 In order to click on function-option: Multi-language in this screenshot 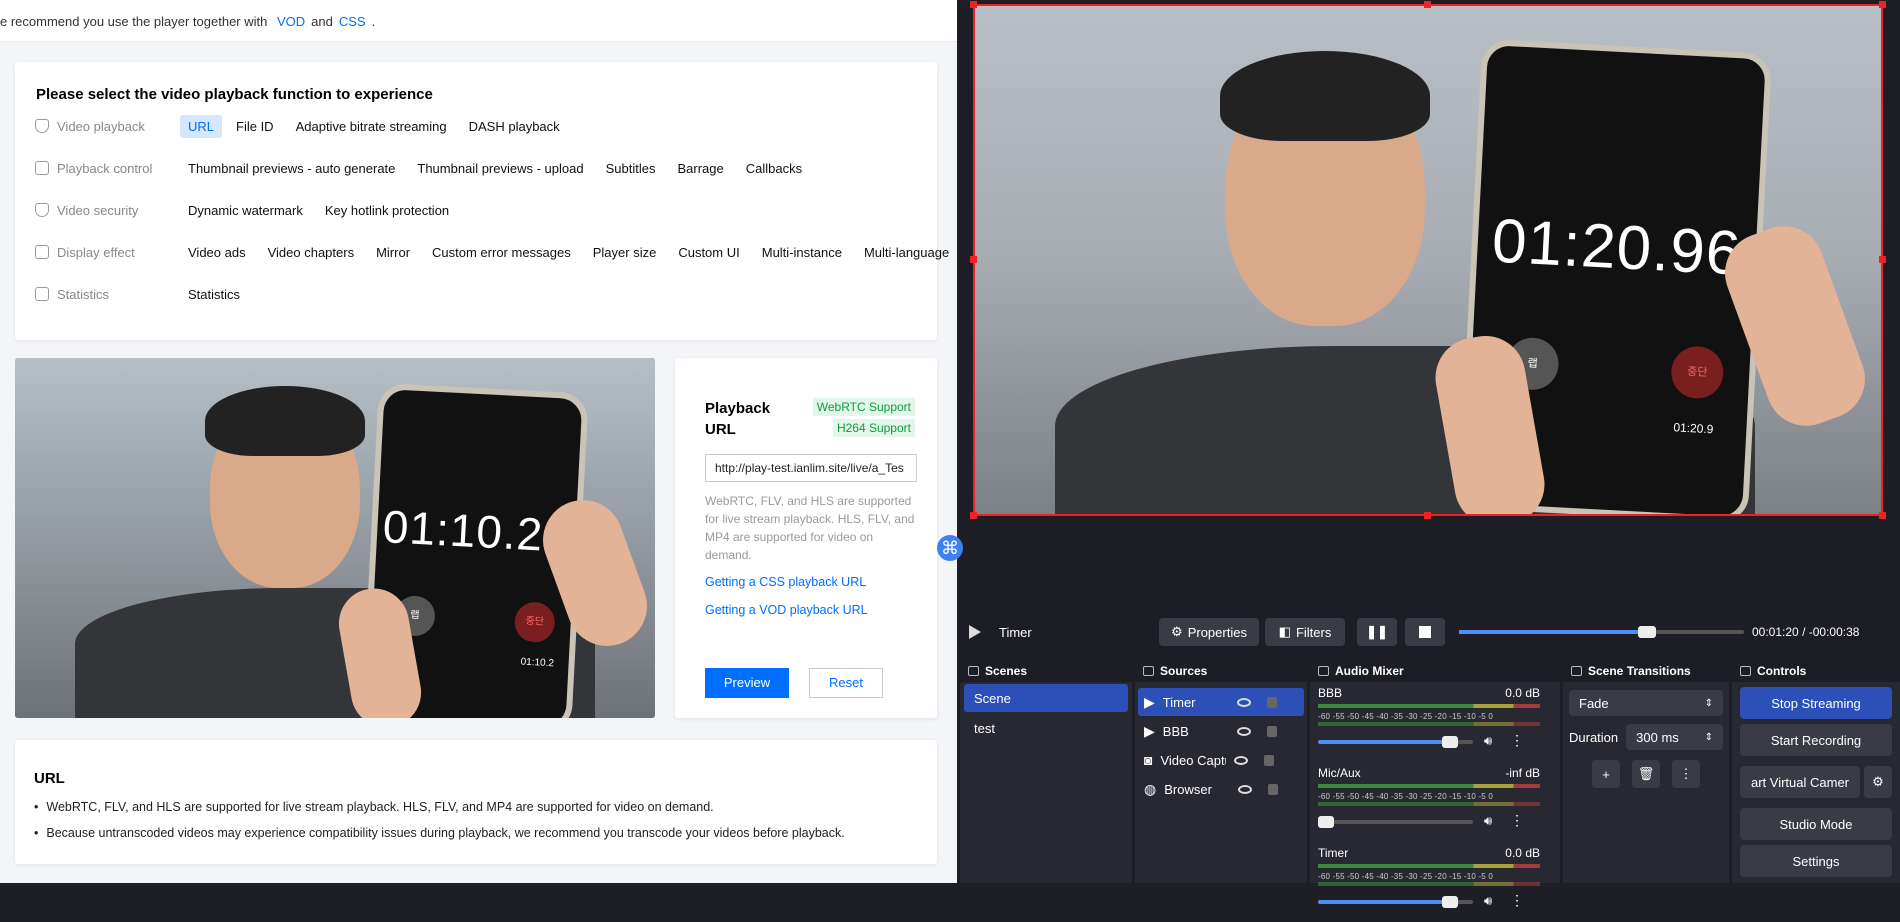, I will do `click(906, 252)`.